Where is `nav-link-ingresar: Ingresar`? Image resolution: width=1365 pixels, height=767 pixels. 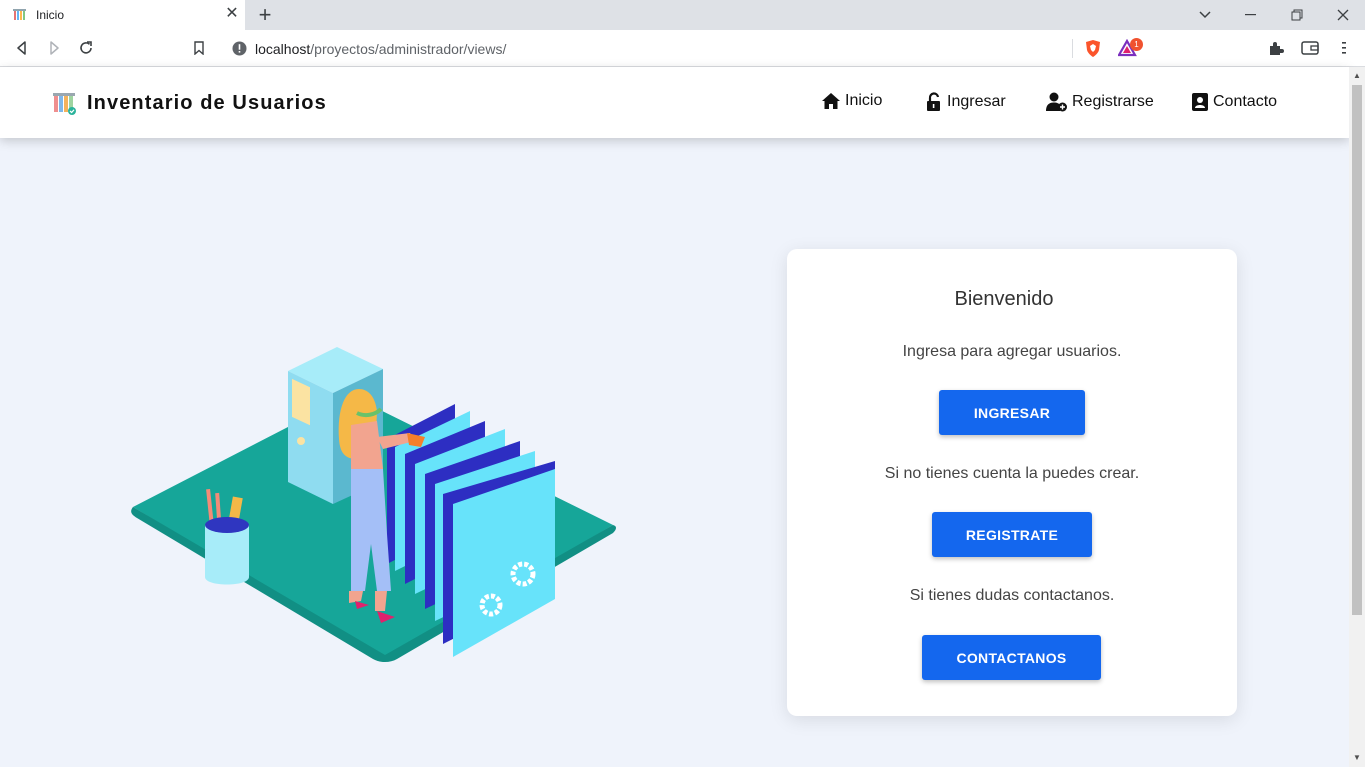
nav-link-ingresar: Ingresar is located at coordinates (965, 102).